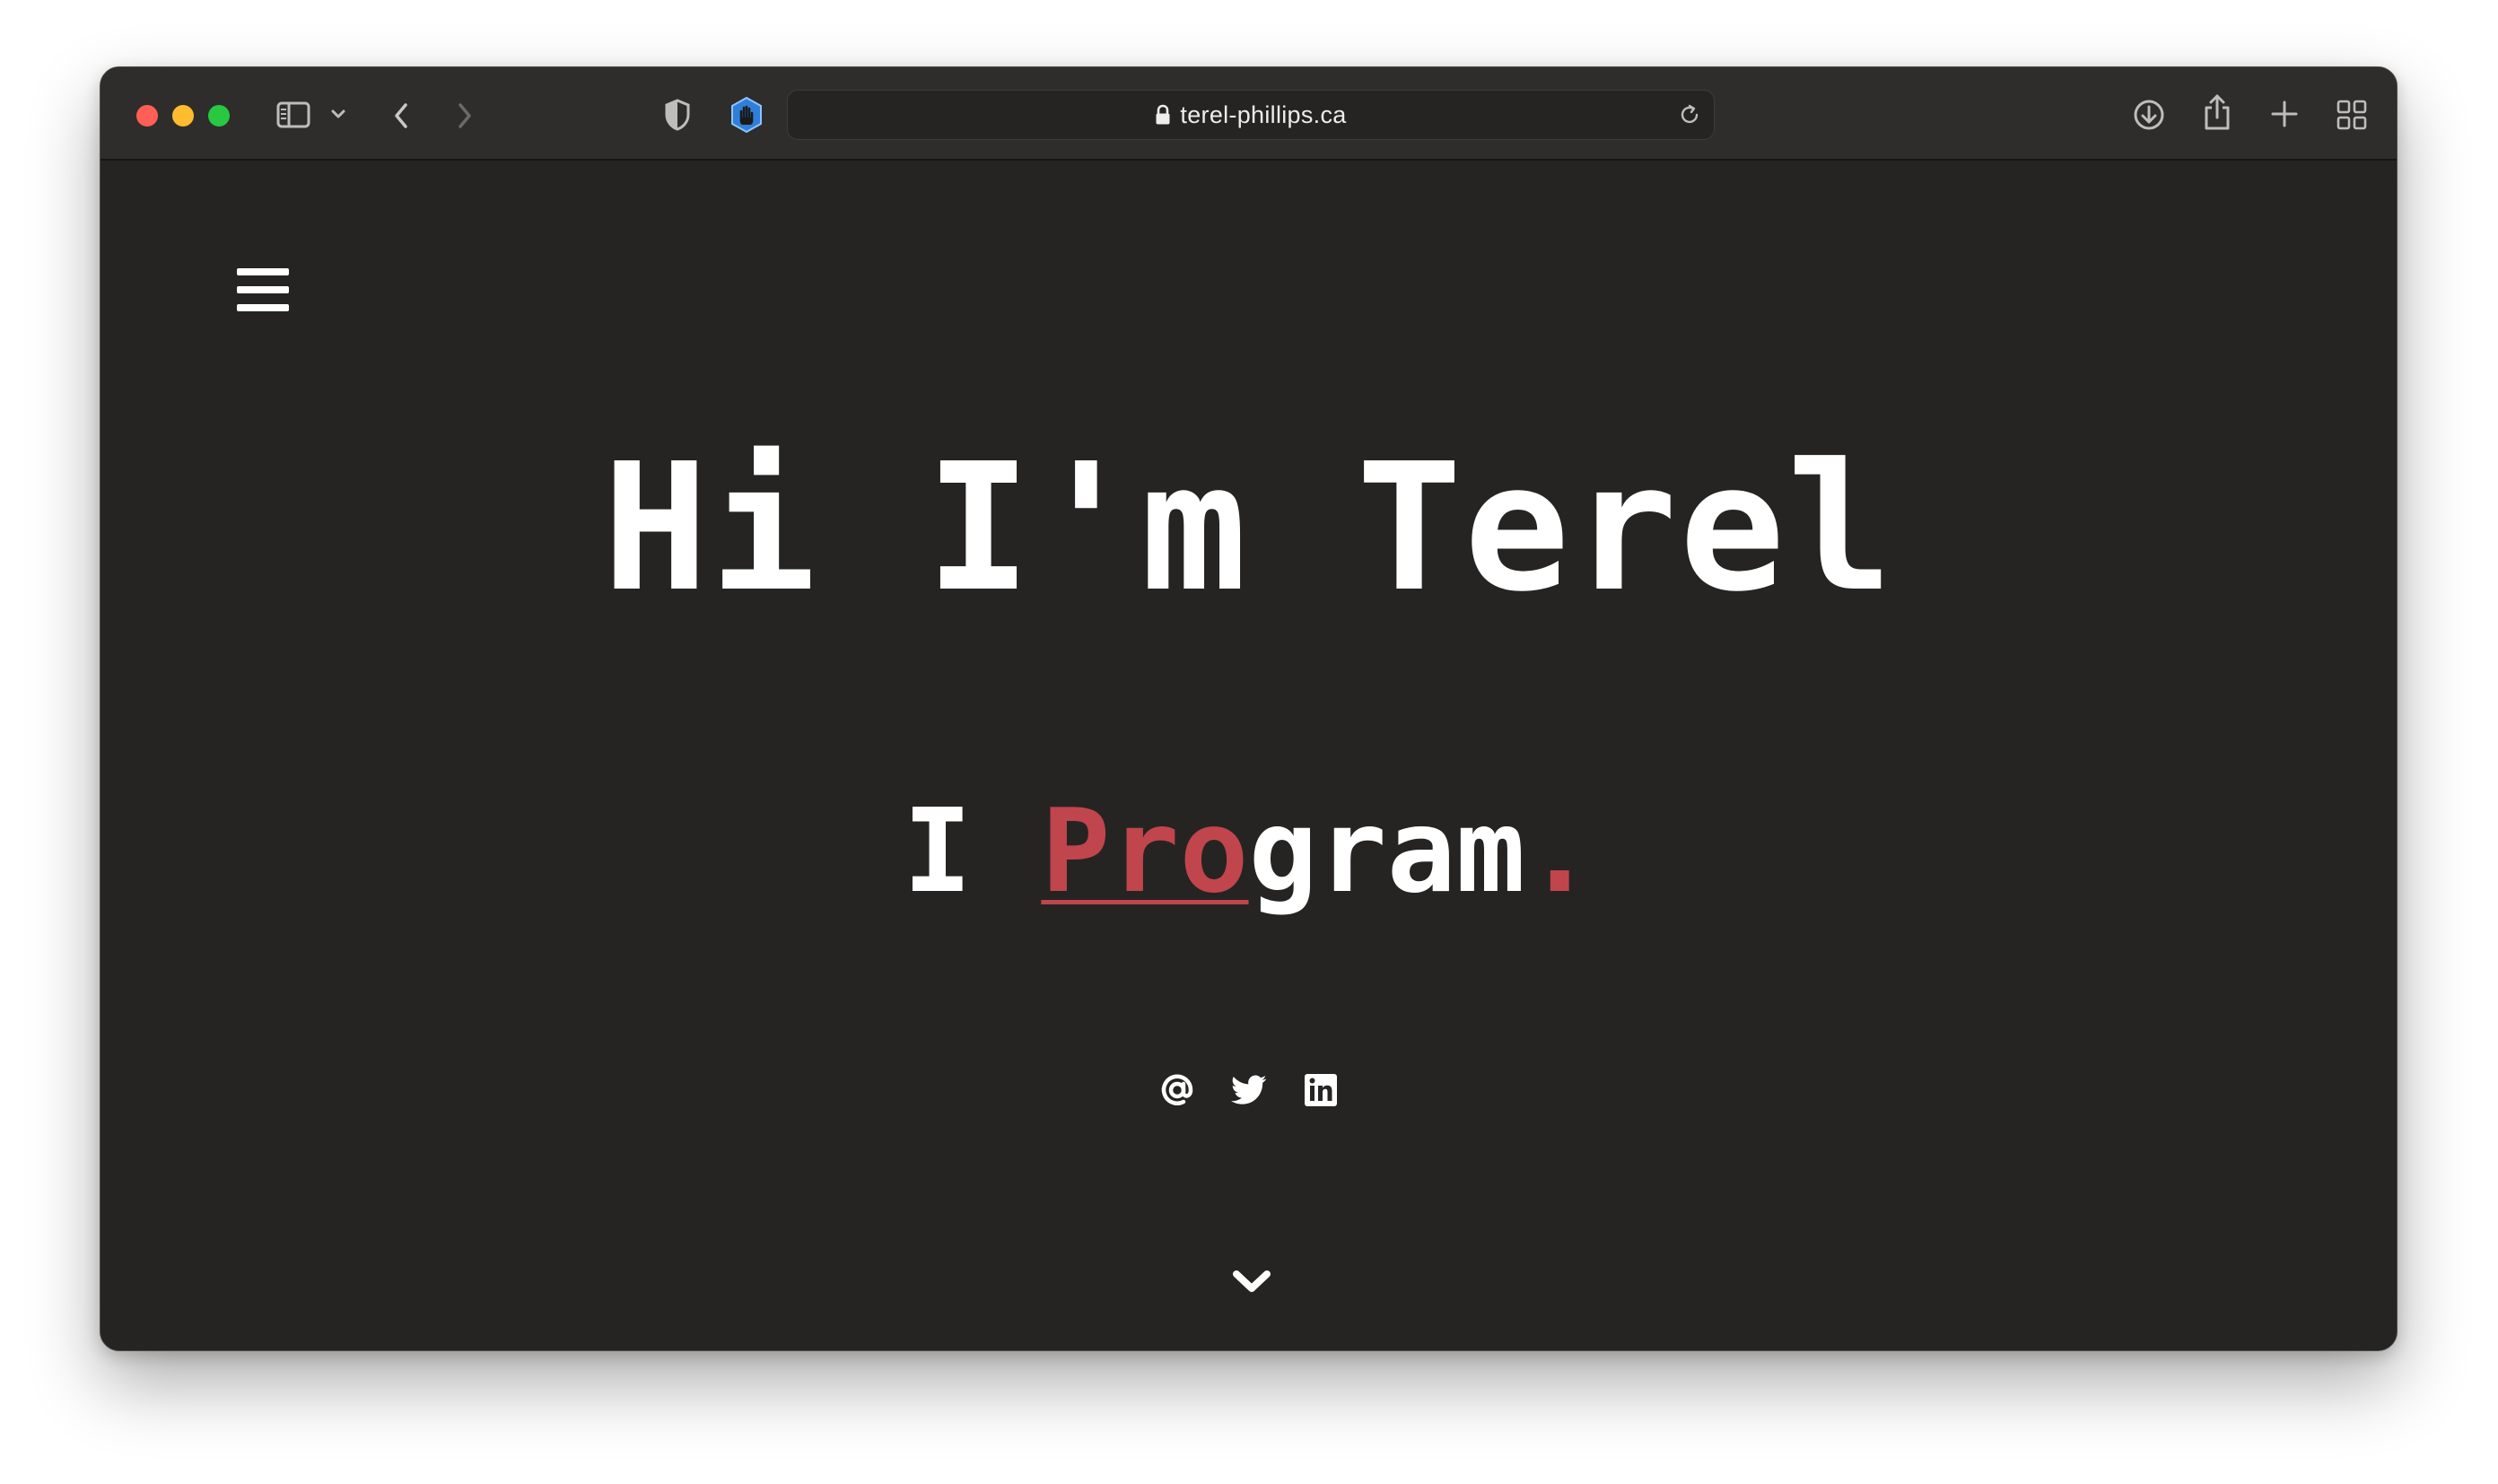 The image size is (2498, 1484). Describe the element at coordinates (2217, 112) in the screenshot. I see `share-icon` at that location.